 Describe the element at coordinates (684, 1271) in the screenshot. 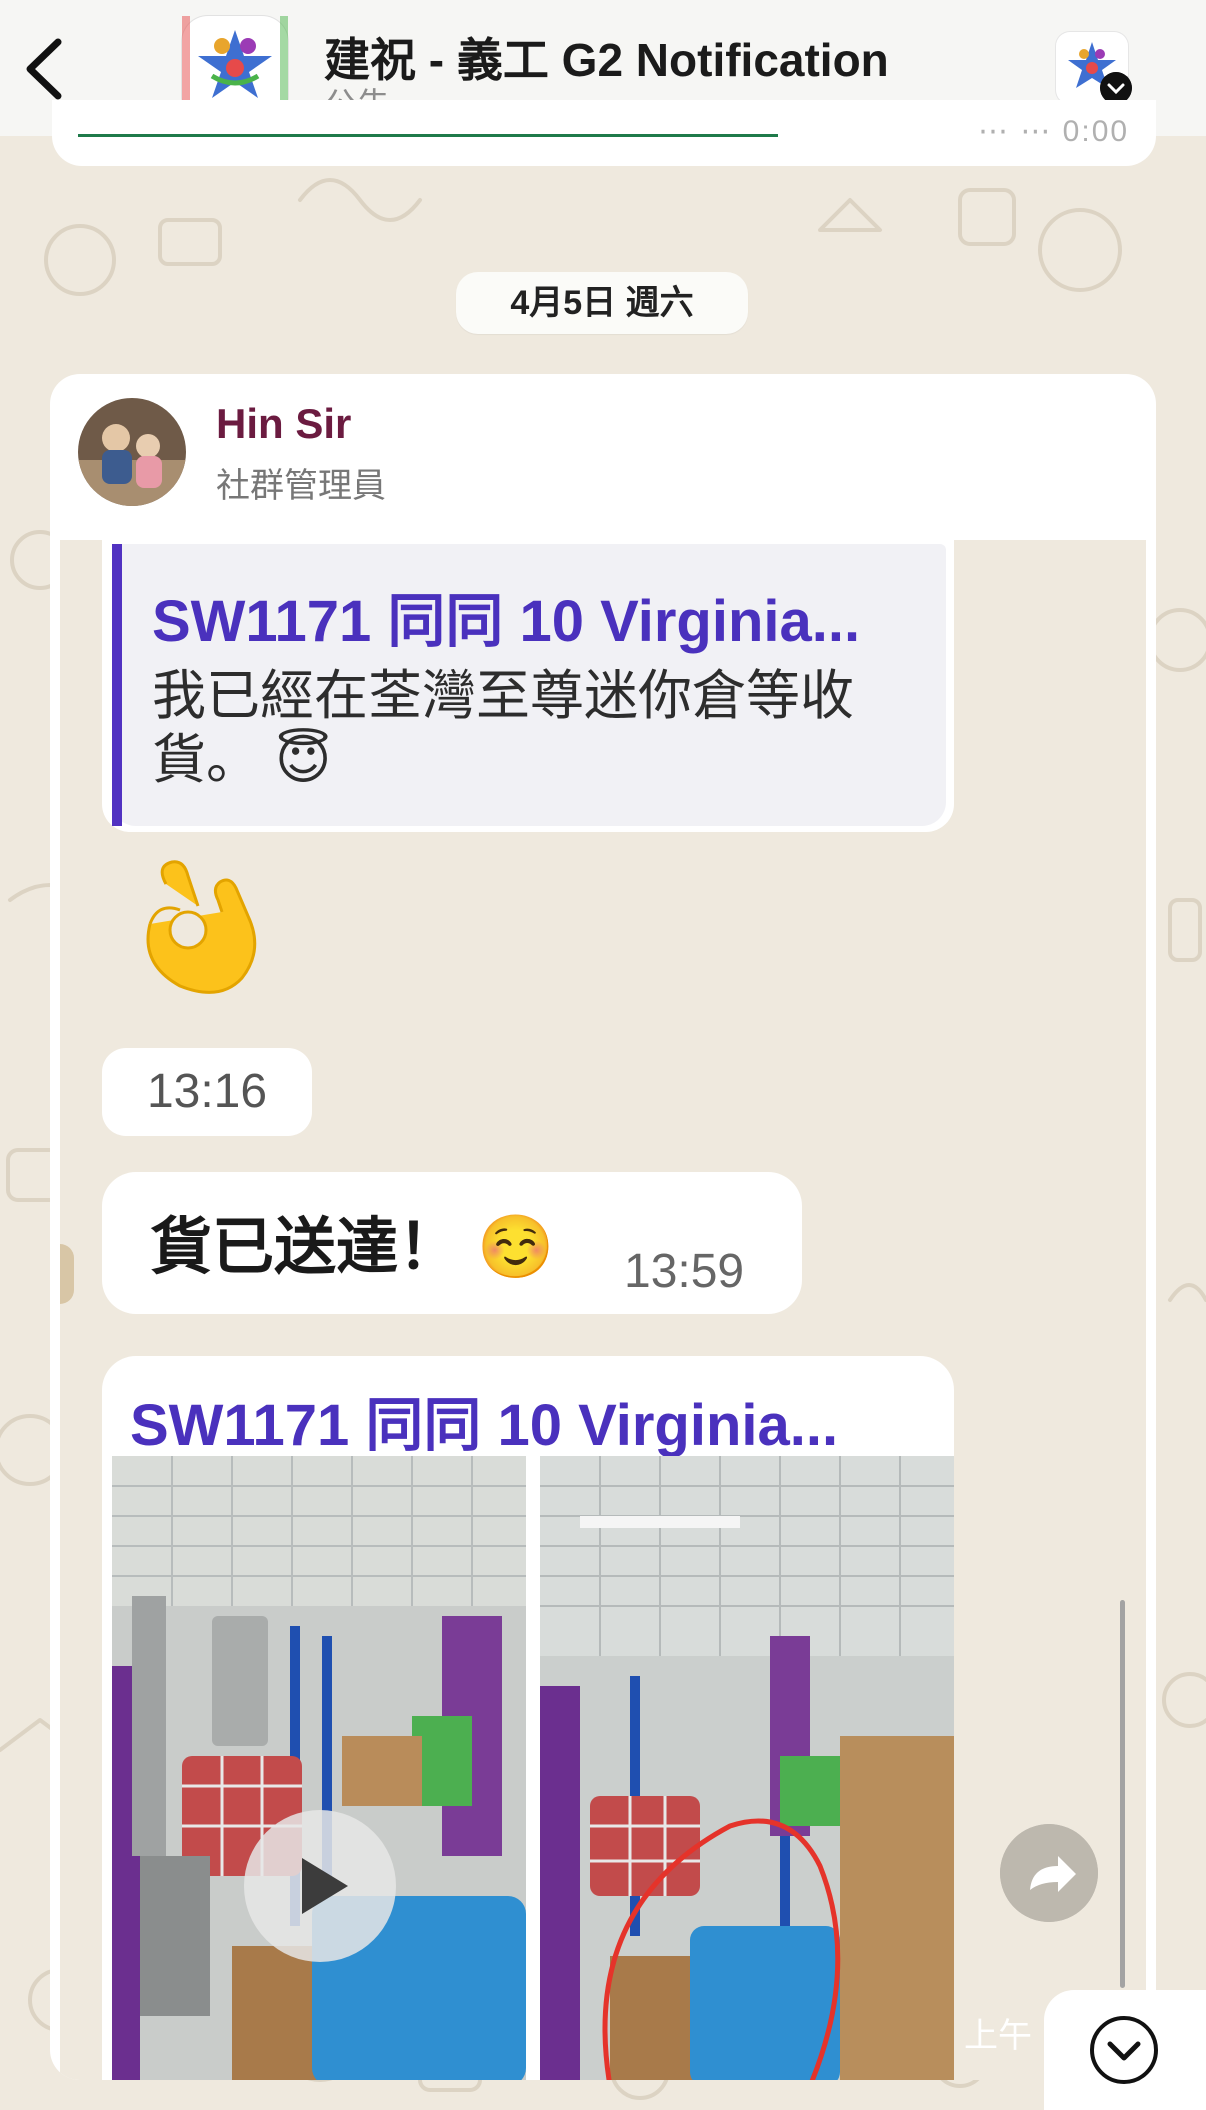

I see `reply-time: 13:59` at that location.